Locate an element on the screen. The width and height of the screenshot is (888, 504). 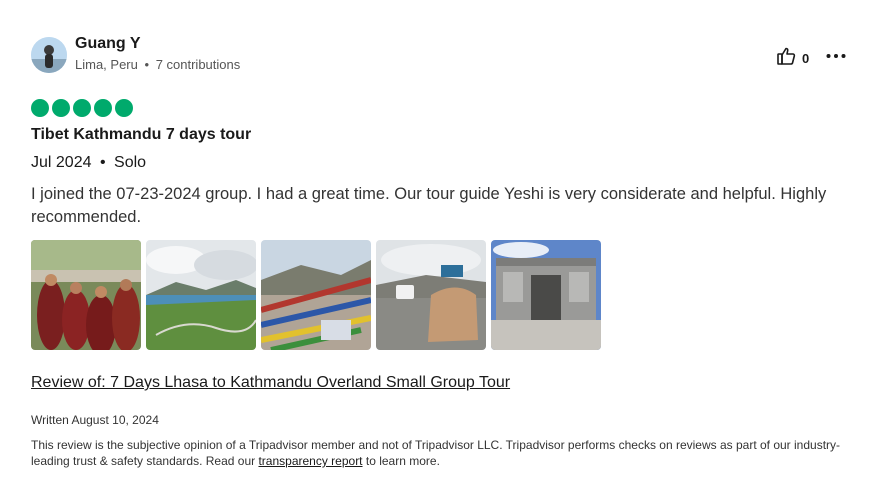
reviewer-location: Lima, Peru is located at coordinates (106, 64).